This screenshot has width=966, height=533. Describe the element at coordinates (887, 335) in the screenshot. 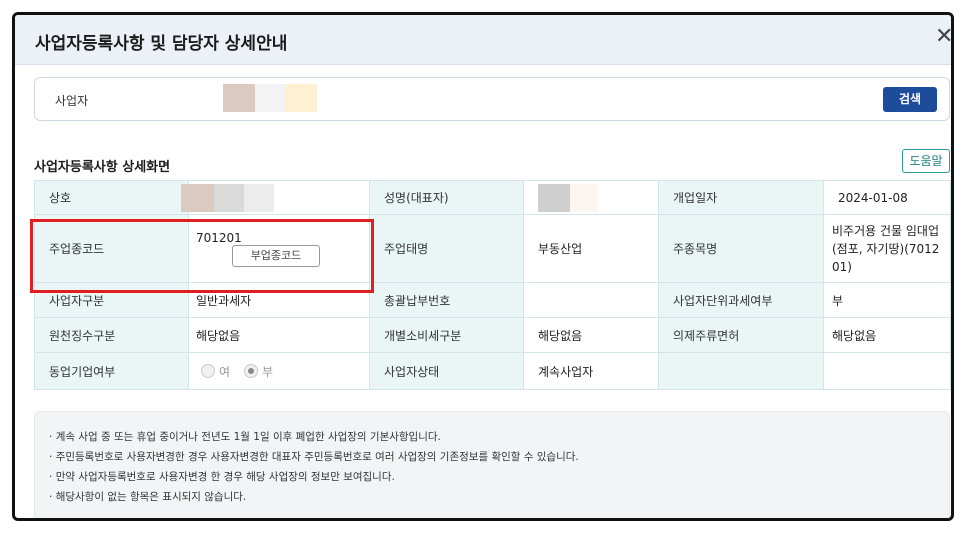

I see `liquor-license-value: 해당없음` at that location.